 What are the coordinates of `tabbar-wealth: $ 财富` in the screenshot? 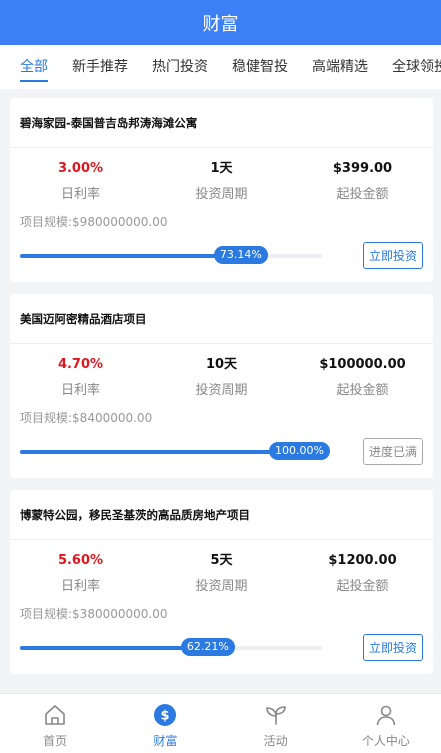 It's located at (165, 723).